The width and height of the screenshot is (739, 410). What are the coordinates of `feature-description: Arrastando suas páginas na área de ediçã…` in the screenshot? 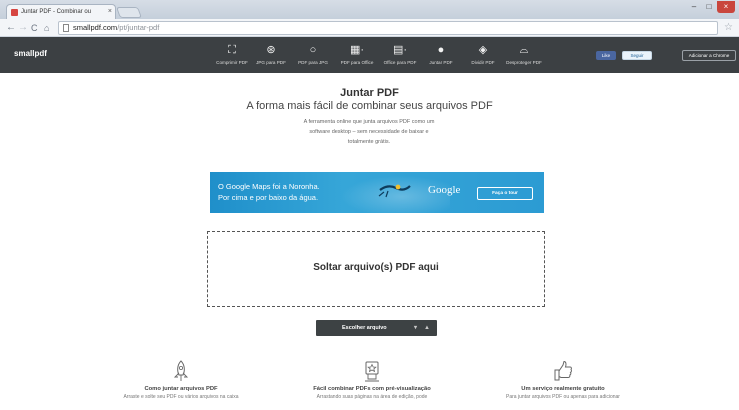 It's located at (372, 397).